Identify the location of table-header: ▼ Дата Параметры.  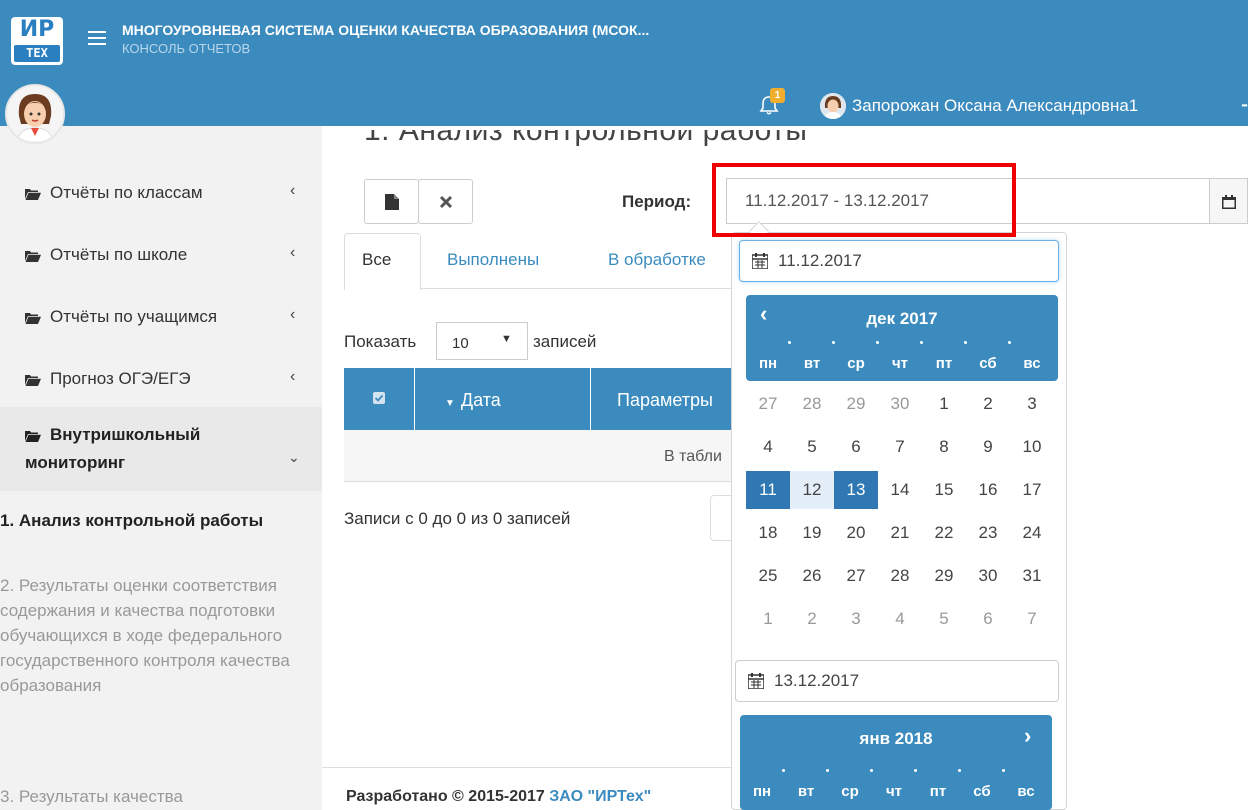
(539, 399).